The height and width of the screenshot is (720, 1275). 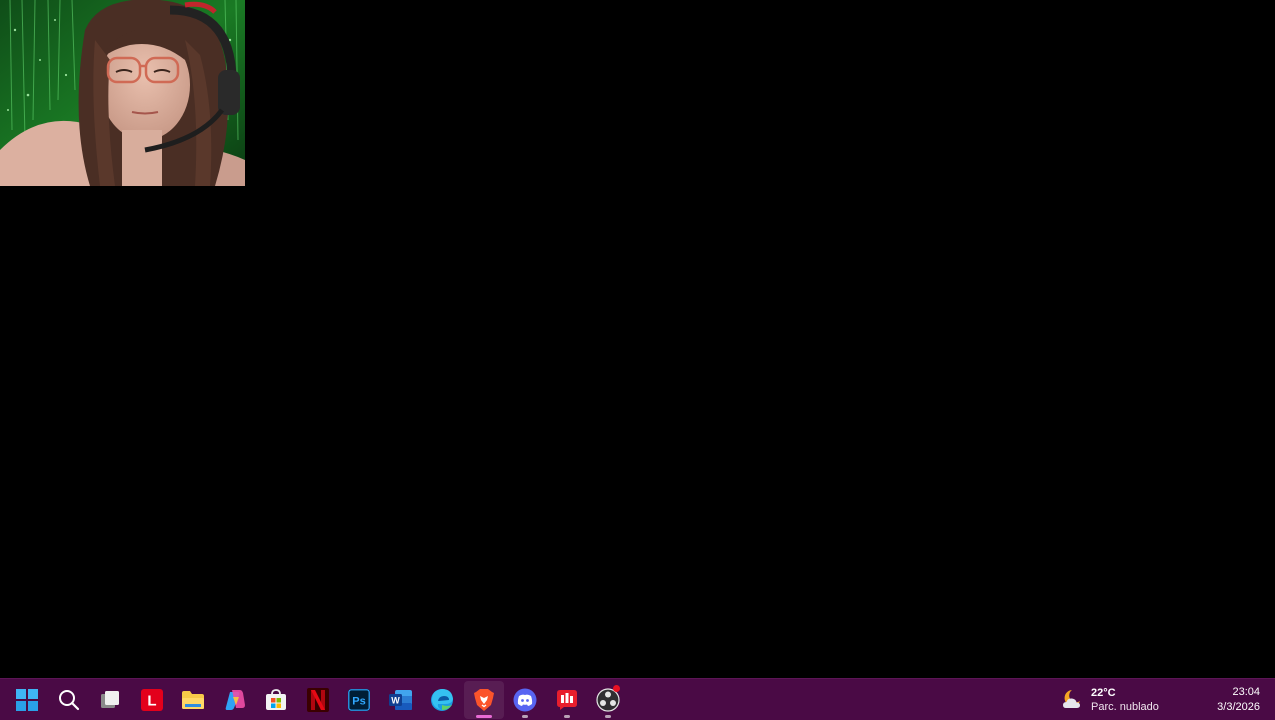 What do you see at coordinates (616, 688) in the screenshot?
I see `notification-badge` at bounding box center [616, 688].